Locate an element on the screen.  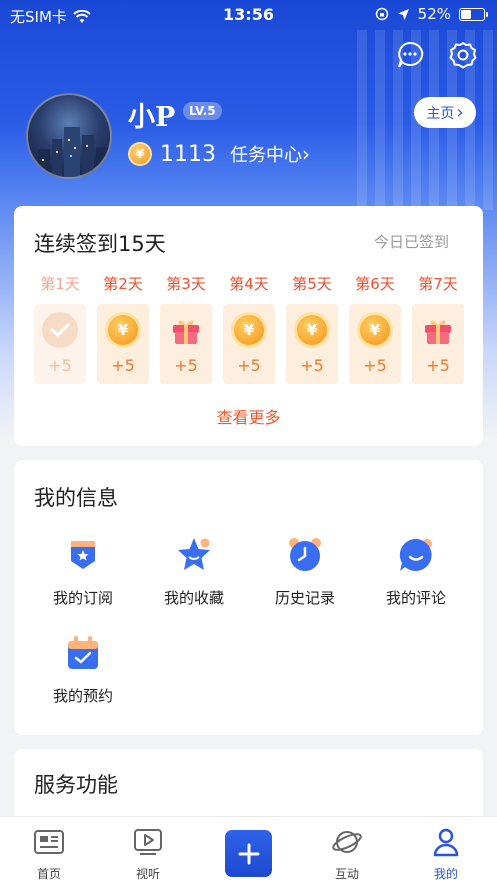
task-center-link: 任务中心› is located at coordinates (270, 154).